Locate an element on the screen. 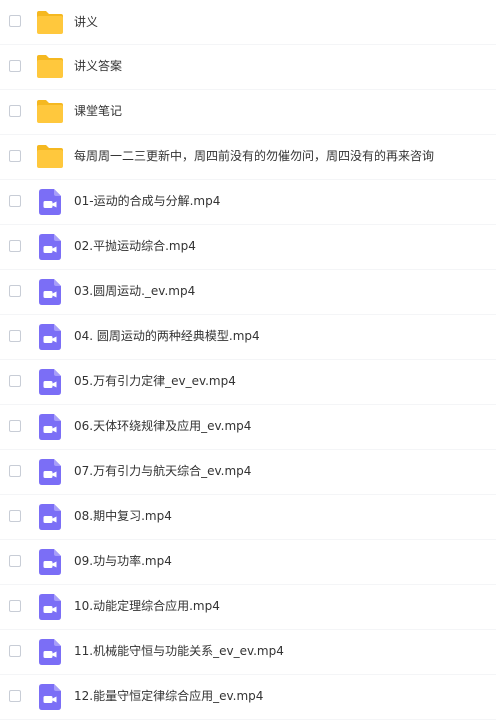  file-name: 讲义答案 is located at coordinates (98, 66).